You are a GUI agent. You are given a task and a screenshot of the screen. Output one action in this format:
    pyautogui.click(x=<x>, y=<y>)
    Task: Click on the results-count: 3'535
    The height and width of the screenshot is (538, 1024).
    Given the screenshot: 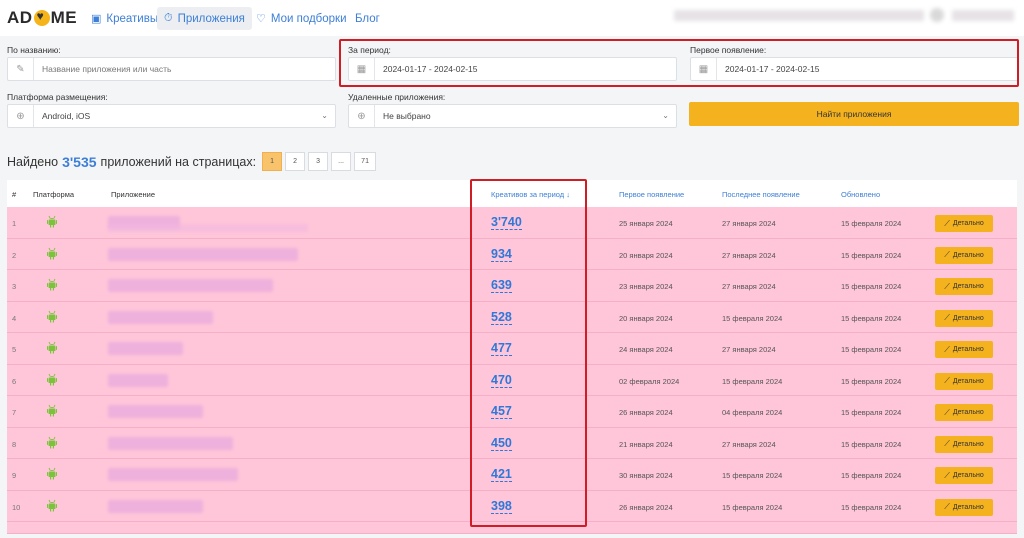 What is the action you would take?
    pyautogui.click(x=79, y=161)
    